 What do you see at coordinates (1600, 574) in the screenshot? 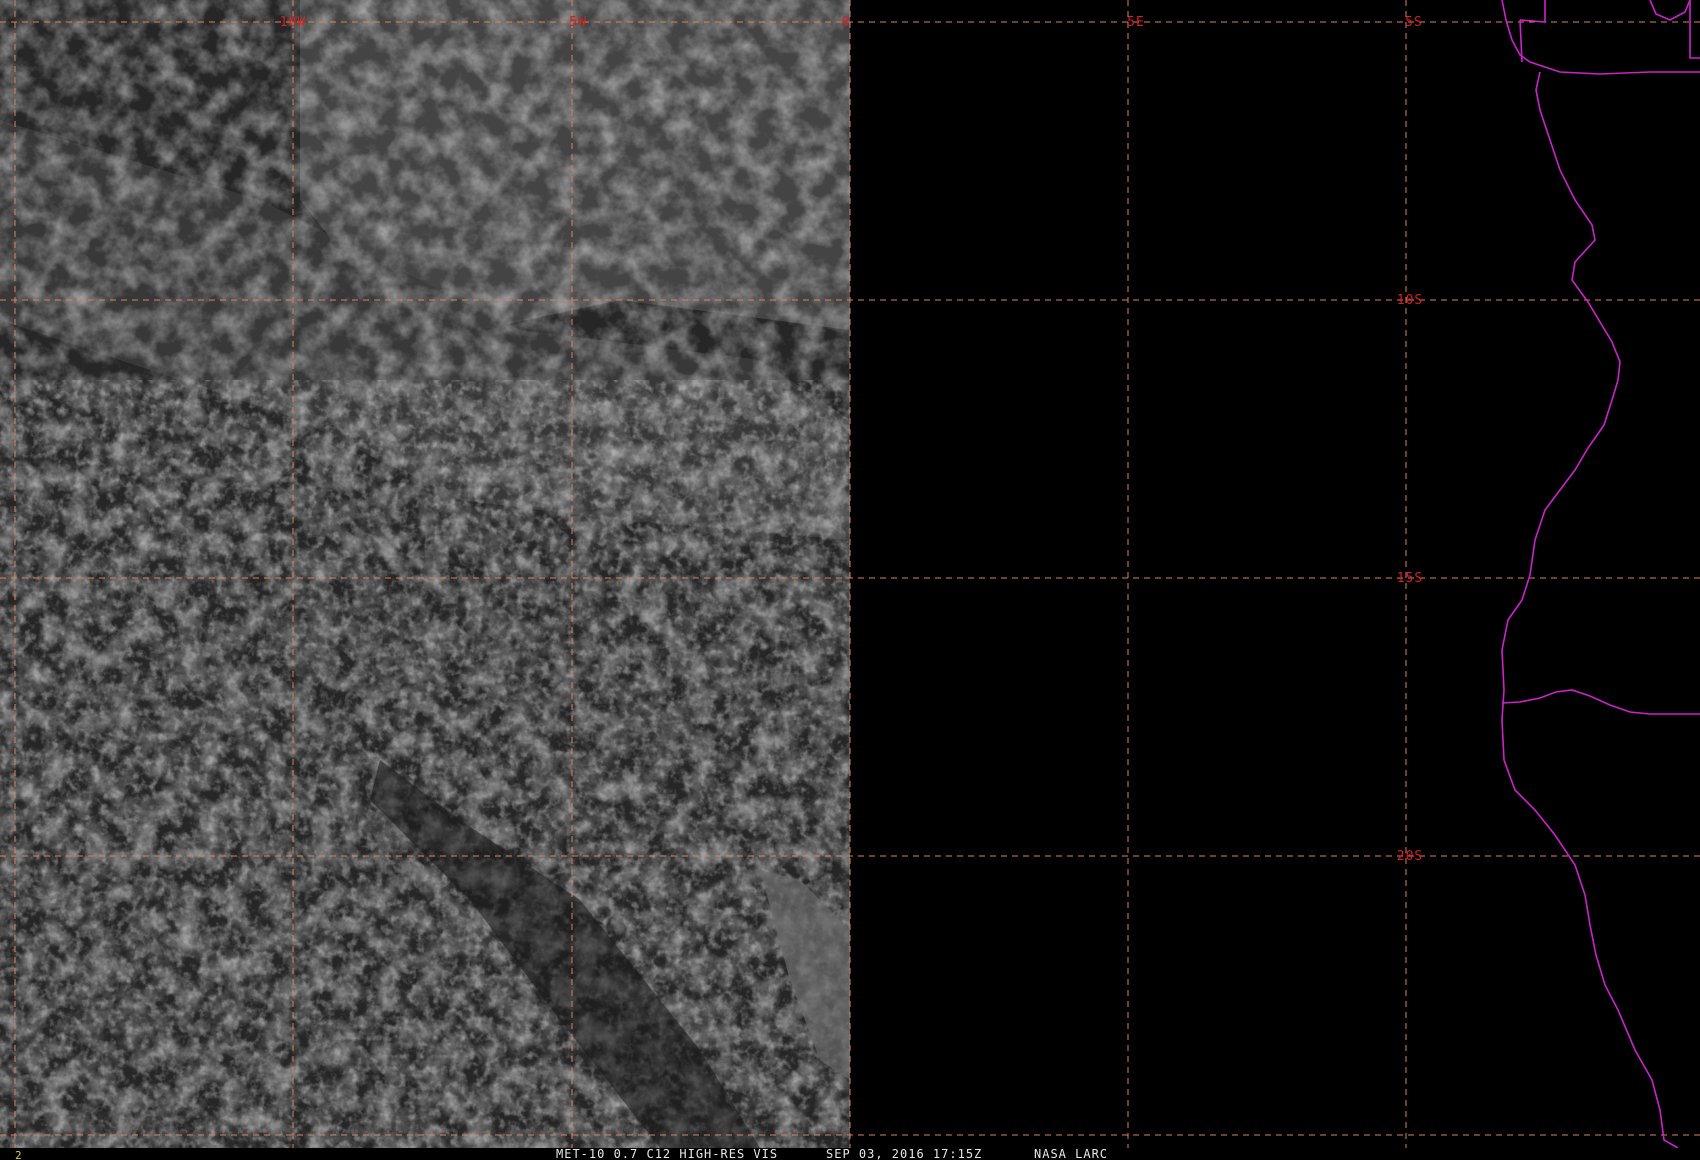
I see `coastline` at bounding box center [1600, 574].